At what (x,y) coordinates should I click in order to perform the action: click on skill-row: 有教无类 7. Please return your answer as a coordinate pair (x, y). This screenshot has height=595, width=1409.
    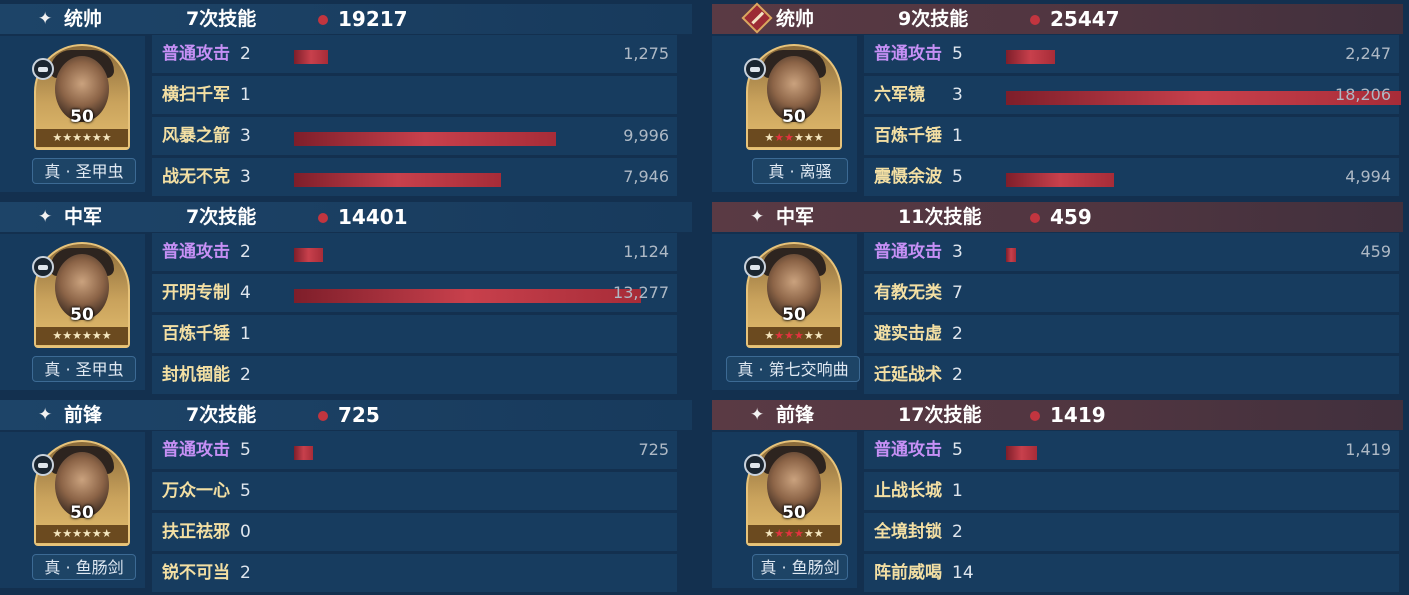
    Looking at the image, I should click on (1131, 293).